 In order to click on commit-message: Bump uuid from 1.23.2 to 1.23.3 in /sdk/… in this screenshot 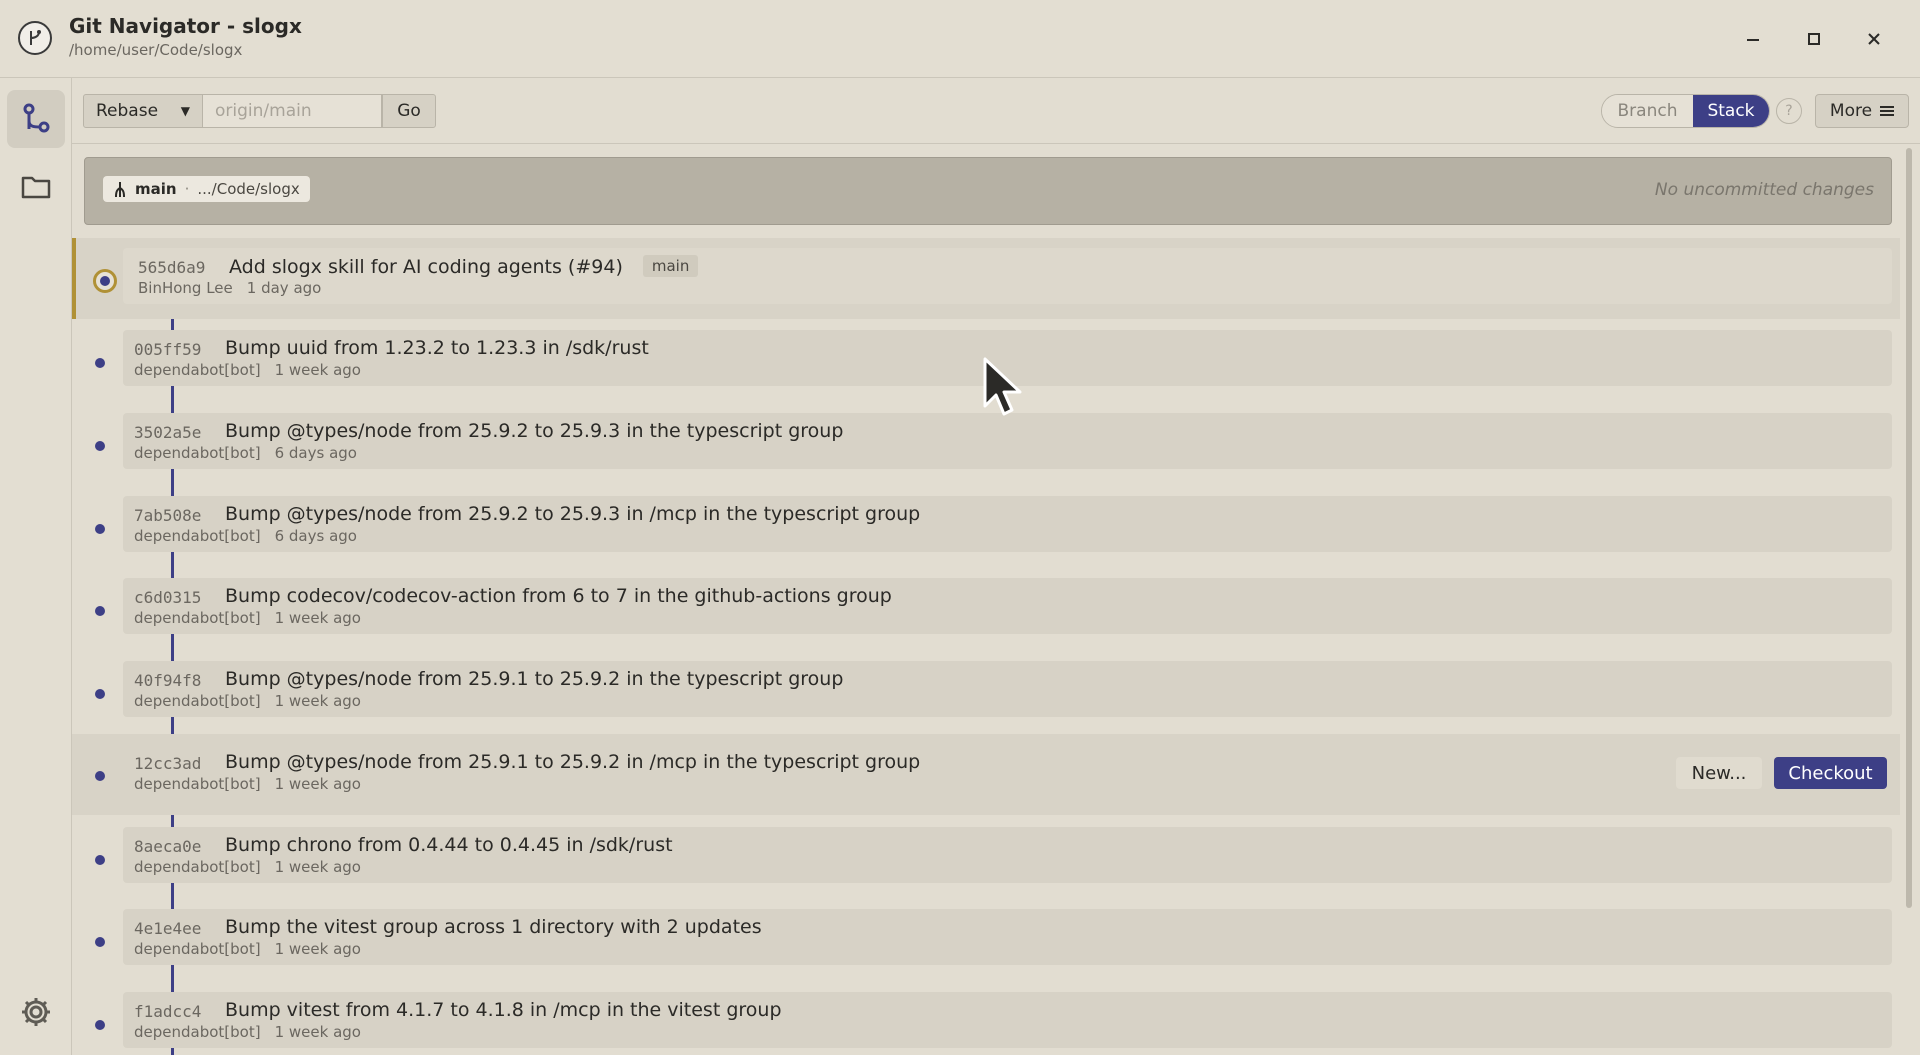, I will do `click(437, 348)`.